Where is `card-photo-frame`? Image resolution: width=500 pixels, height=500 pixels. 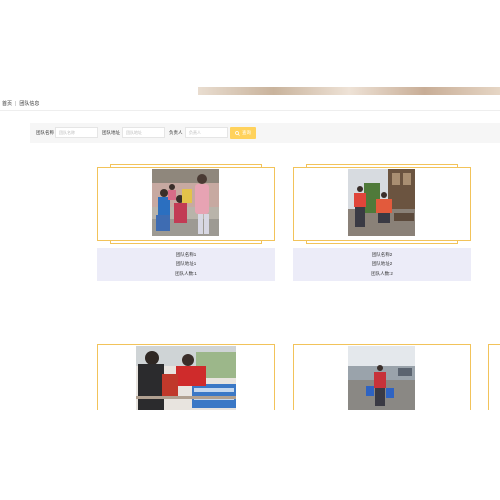
card-photo-frame is located at coordinates (494, 377).